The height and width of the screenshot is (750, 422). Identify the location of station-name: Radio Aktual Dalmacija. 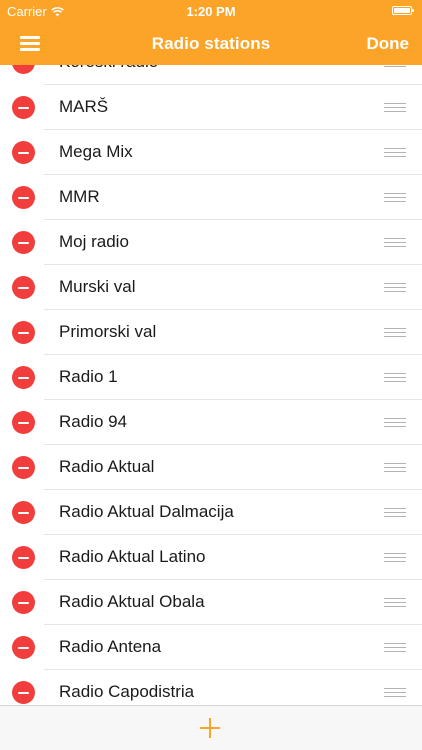
(146, 511).